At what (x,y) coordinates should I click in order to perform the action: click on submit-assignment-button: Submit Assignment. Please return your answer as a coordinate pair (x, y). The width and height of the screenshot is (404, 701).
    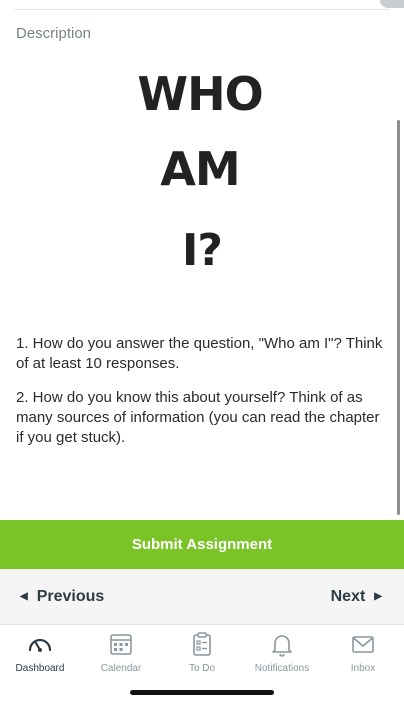
    Looking at the image, I should click on (202, 544).